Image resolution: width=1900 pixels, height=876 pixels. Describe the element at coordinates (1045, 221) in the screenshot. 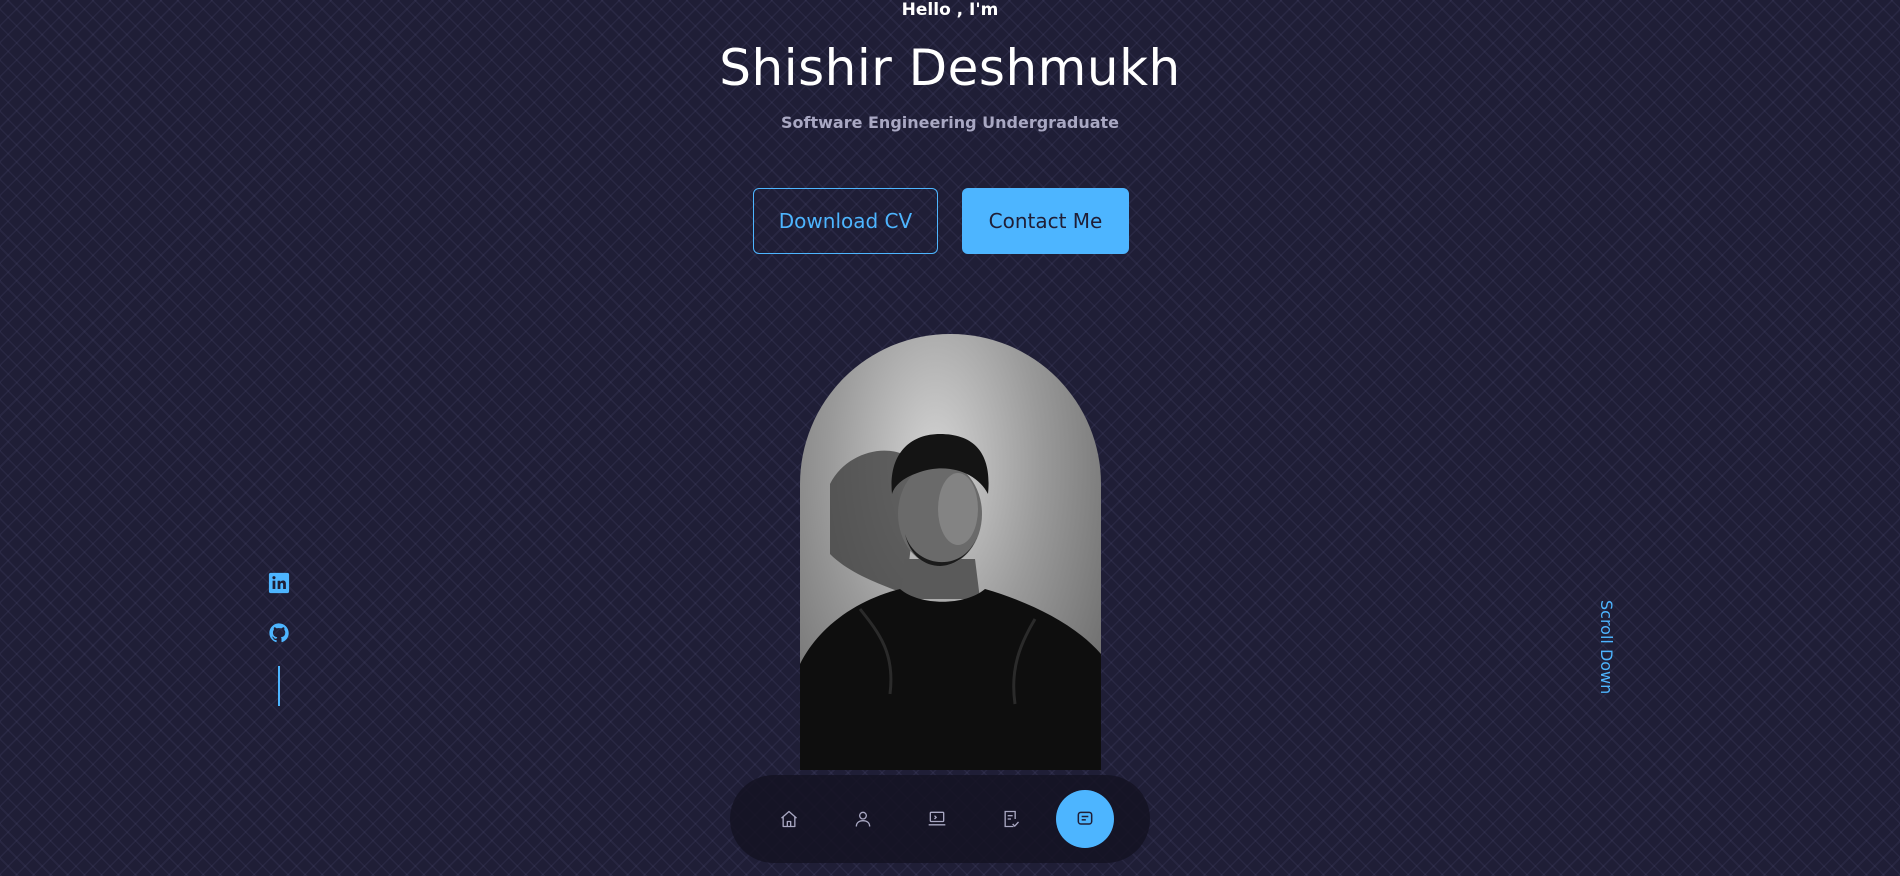

I see `contact-me-button: Contact Me` at that location.